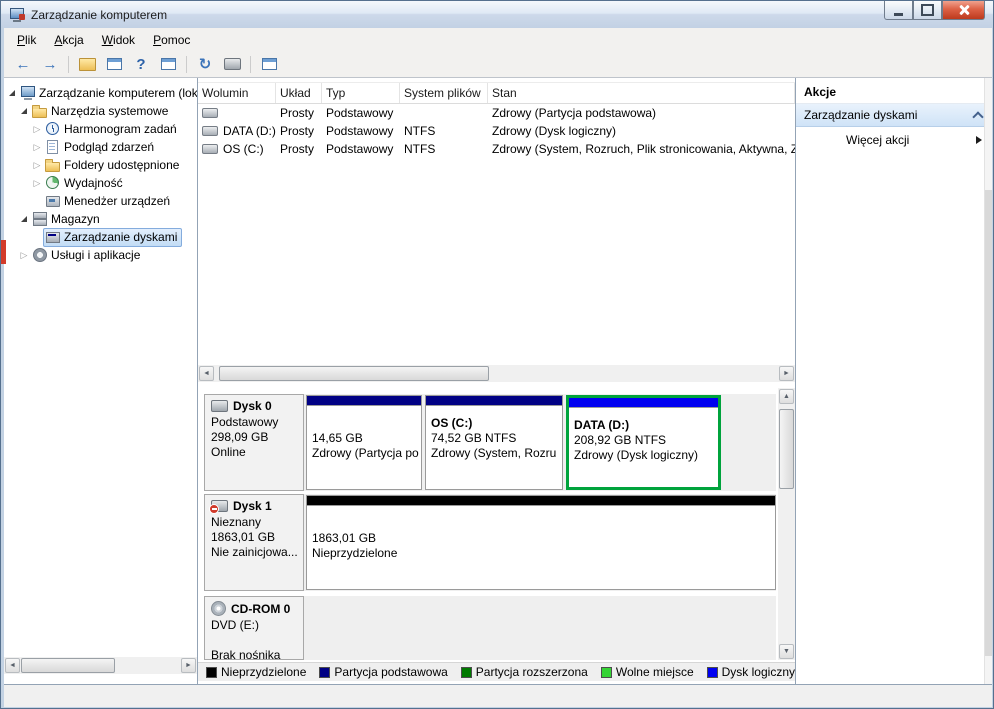 The image size is (994, 709). I want to click on properties-window-button, so click(114, 64).